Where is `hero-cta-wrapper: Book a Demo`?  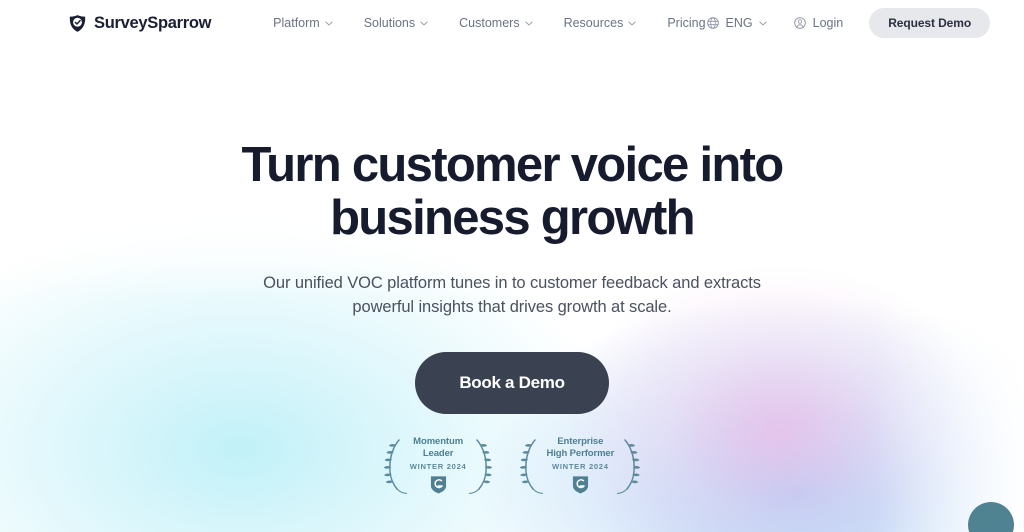
hero-cta-wrapper: Book a Demo is located at coordinates (512, 383).